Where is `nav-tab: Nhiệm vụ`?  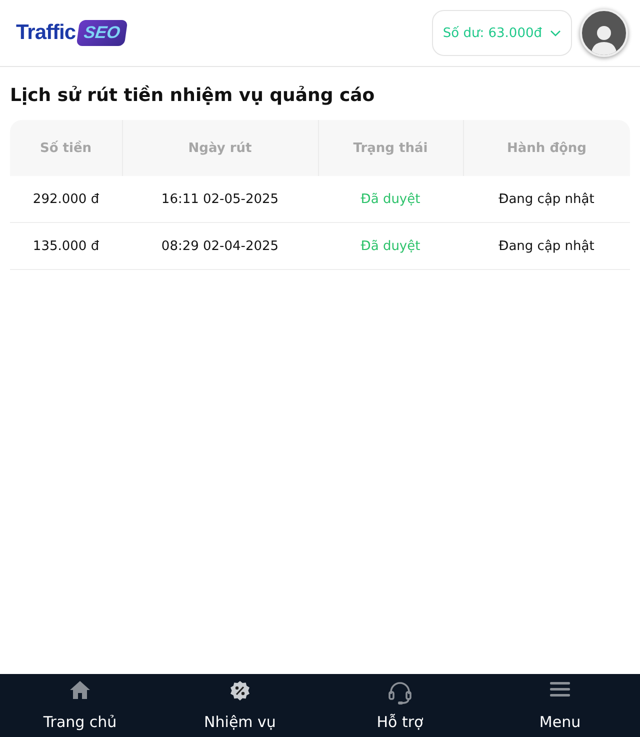 nav-tab: Nhiệm vụ is located at coordinates (240, 705).